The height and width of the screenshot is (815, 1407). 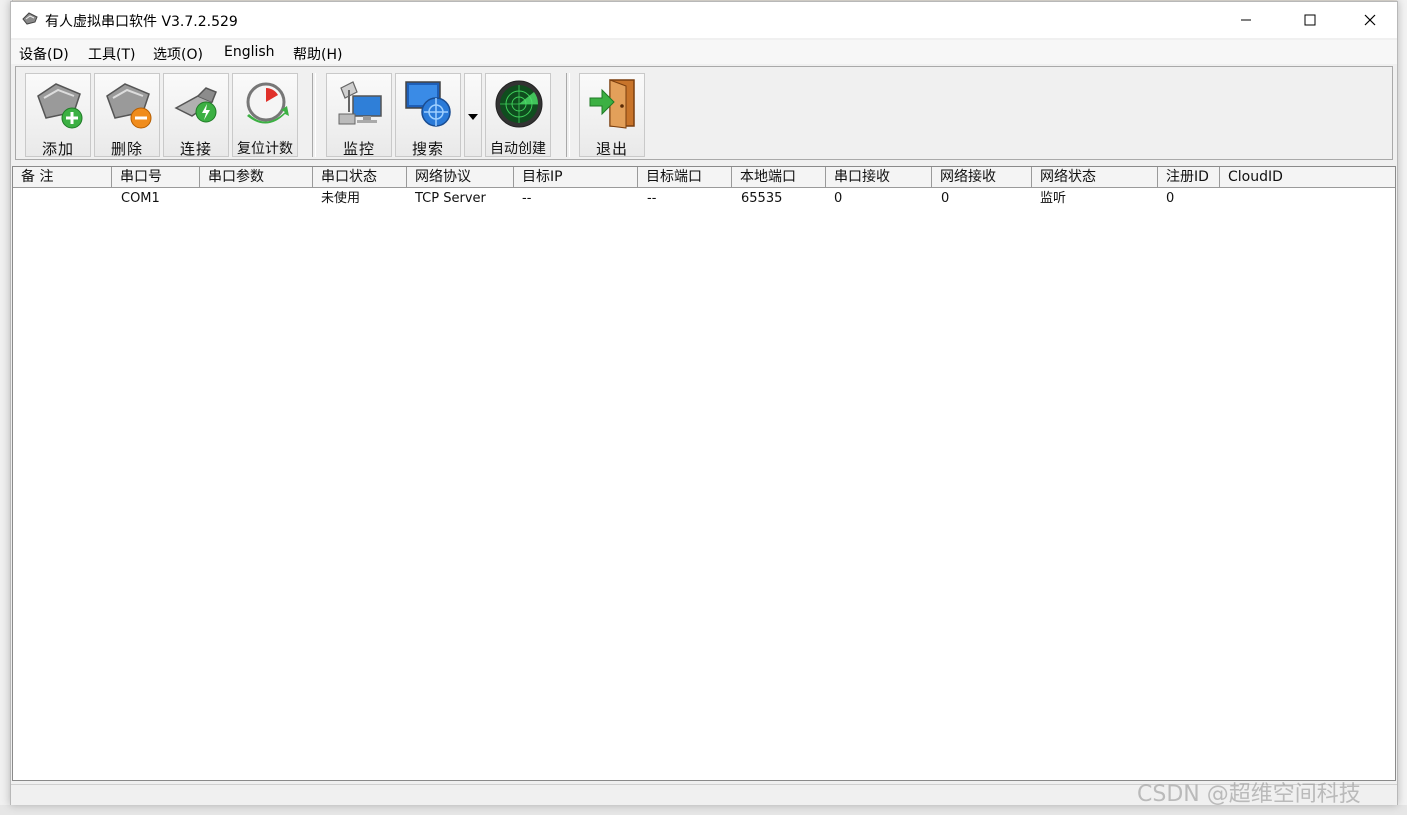 What do you see at coordinates (62, 177) in the screenshot?
I see `column-remark: 备 注` at bounding box center [62, 177].